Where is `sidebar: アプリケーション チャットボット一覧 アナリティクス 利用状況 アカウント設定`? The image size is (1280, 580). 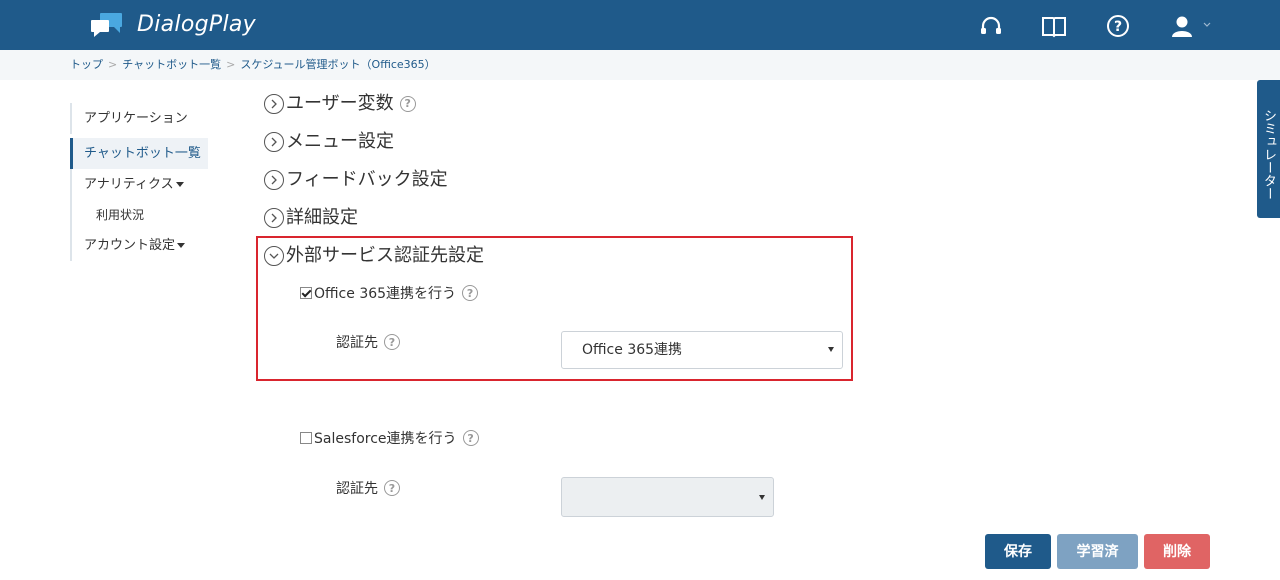 sidebar: アプリケーション チャットボット一覧 アナリティクス 利用状況 アカウント設定 is located at coordinates (140, 180).